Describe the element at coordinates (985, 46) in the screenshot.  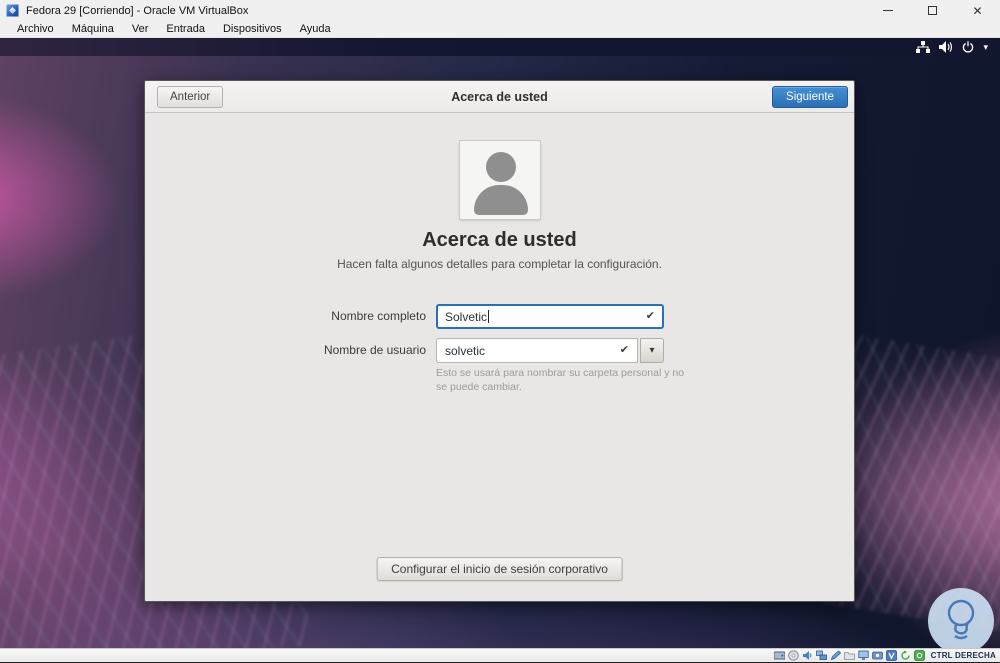
I see `caret-down-icon: ▾` at that location.